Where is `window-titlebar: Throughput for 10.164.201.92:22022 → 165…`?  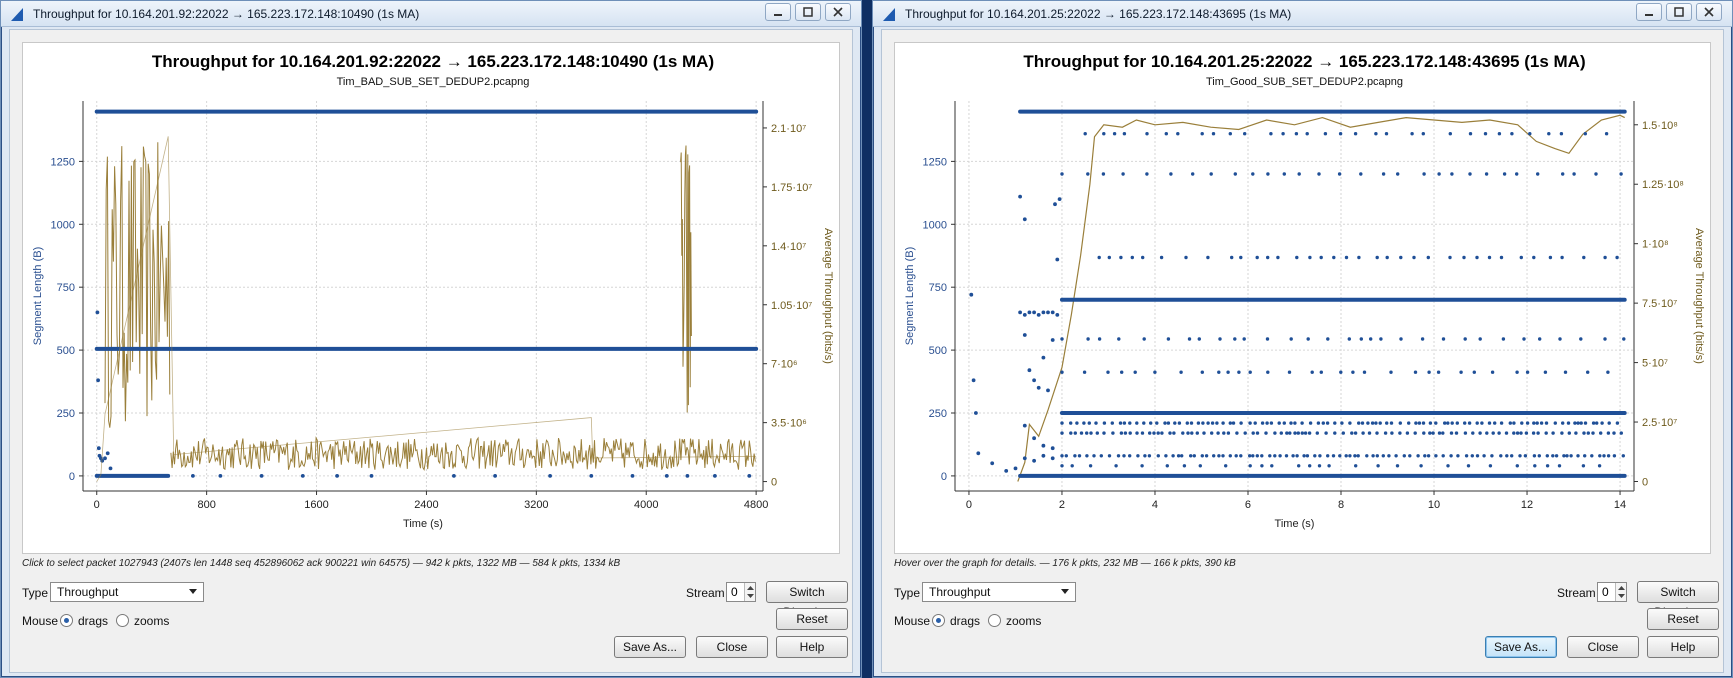 window-titlebar: Throughput for 10.164.201.92:22022 → 165… is located at coordinates (431, 14).